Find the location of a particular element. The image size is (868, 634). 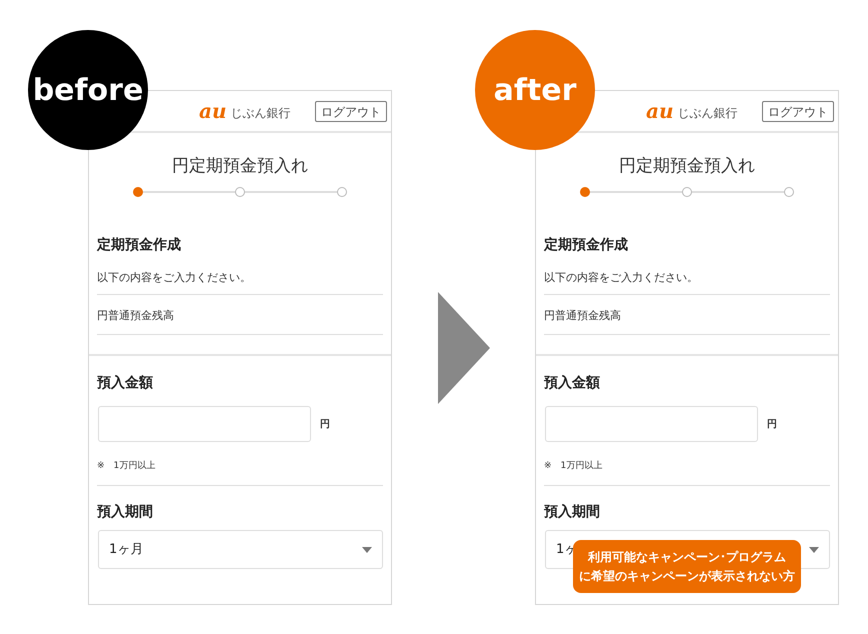

badge: after is located at coordinates (535, 90).